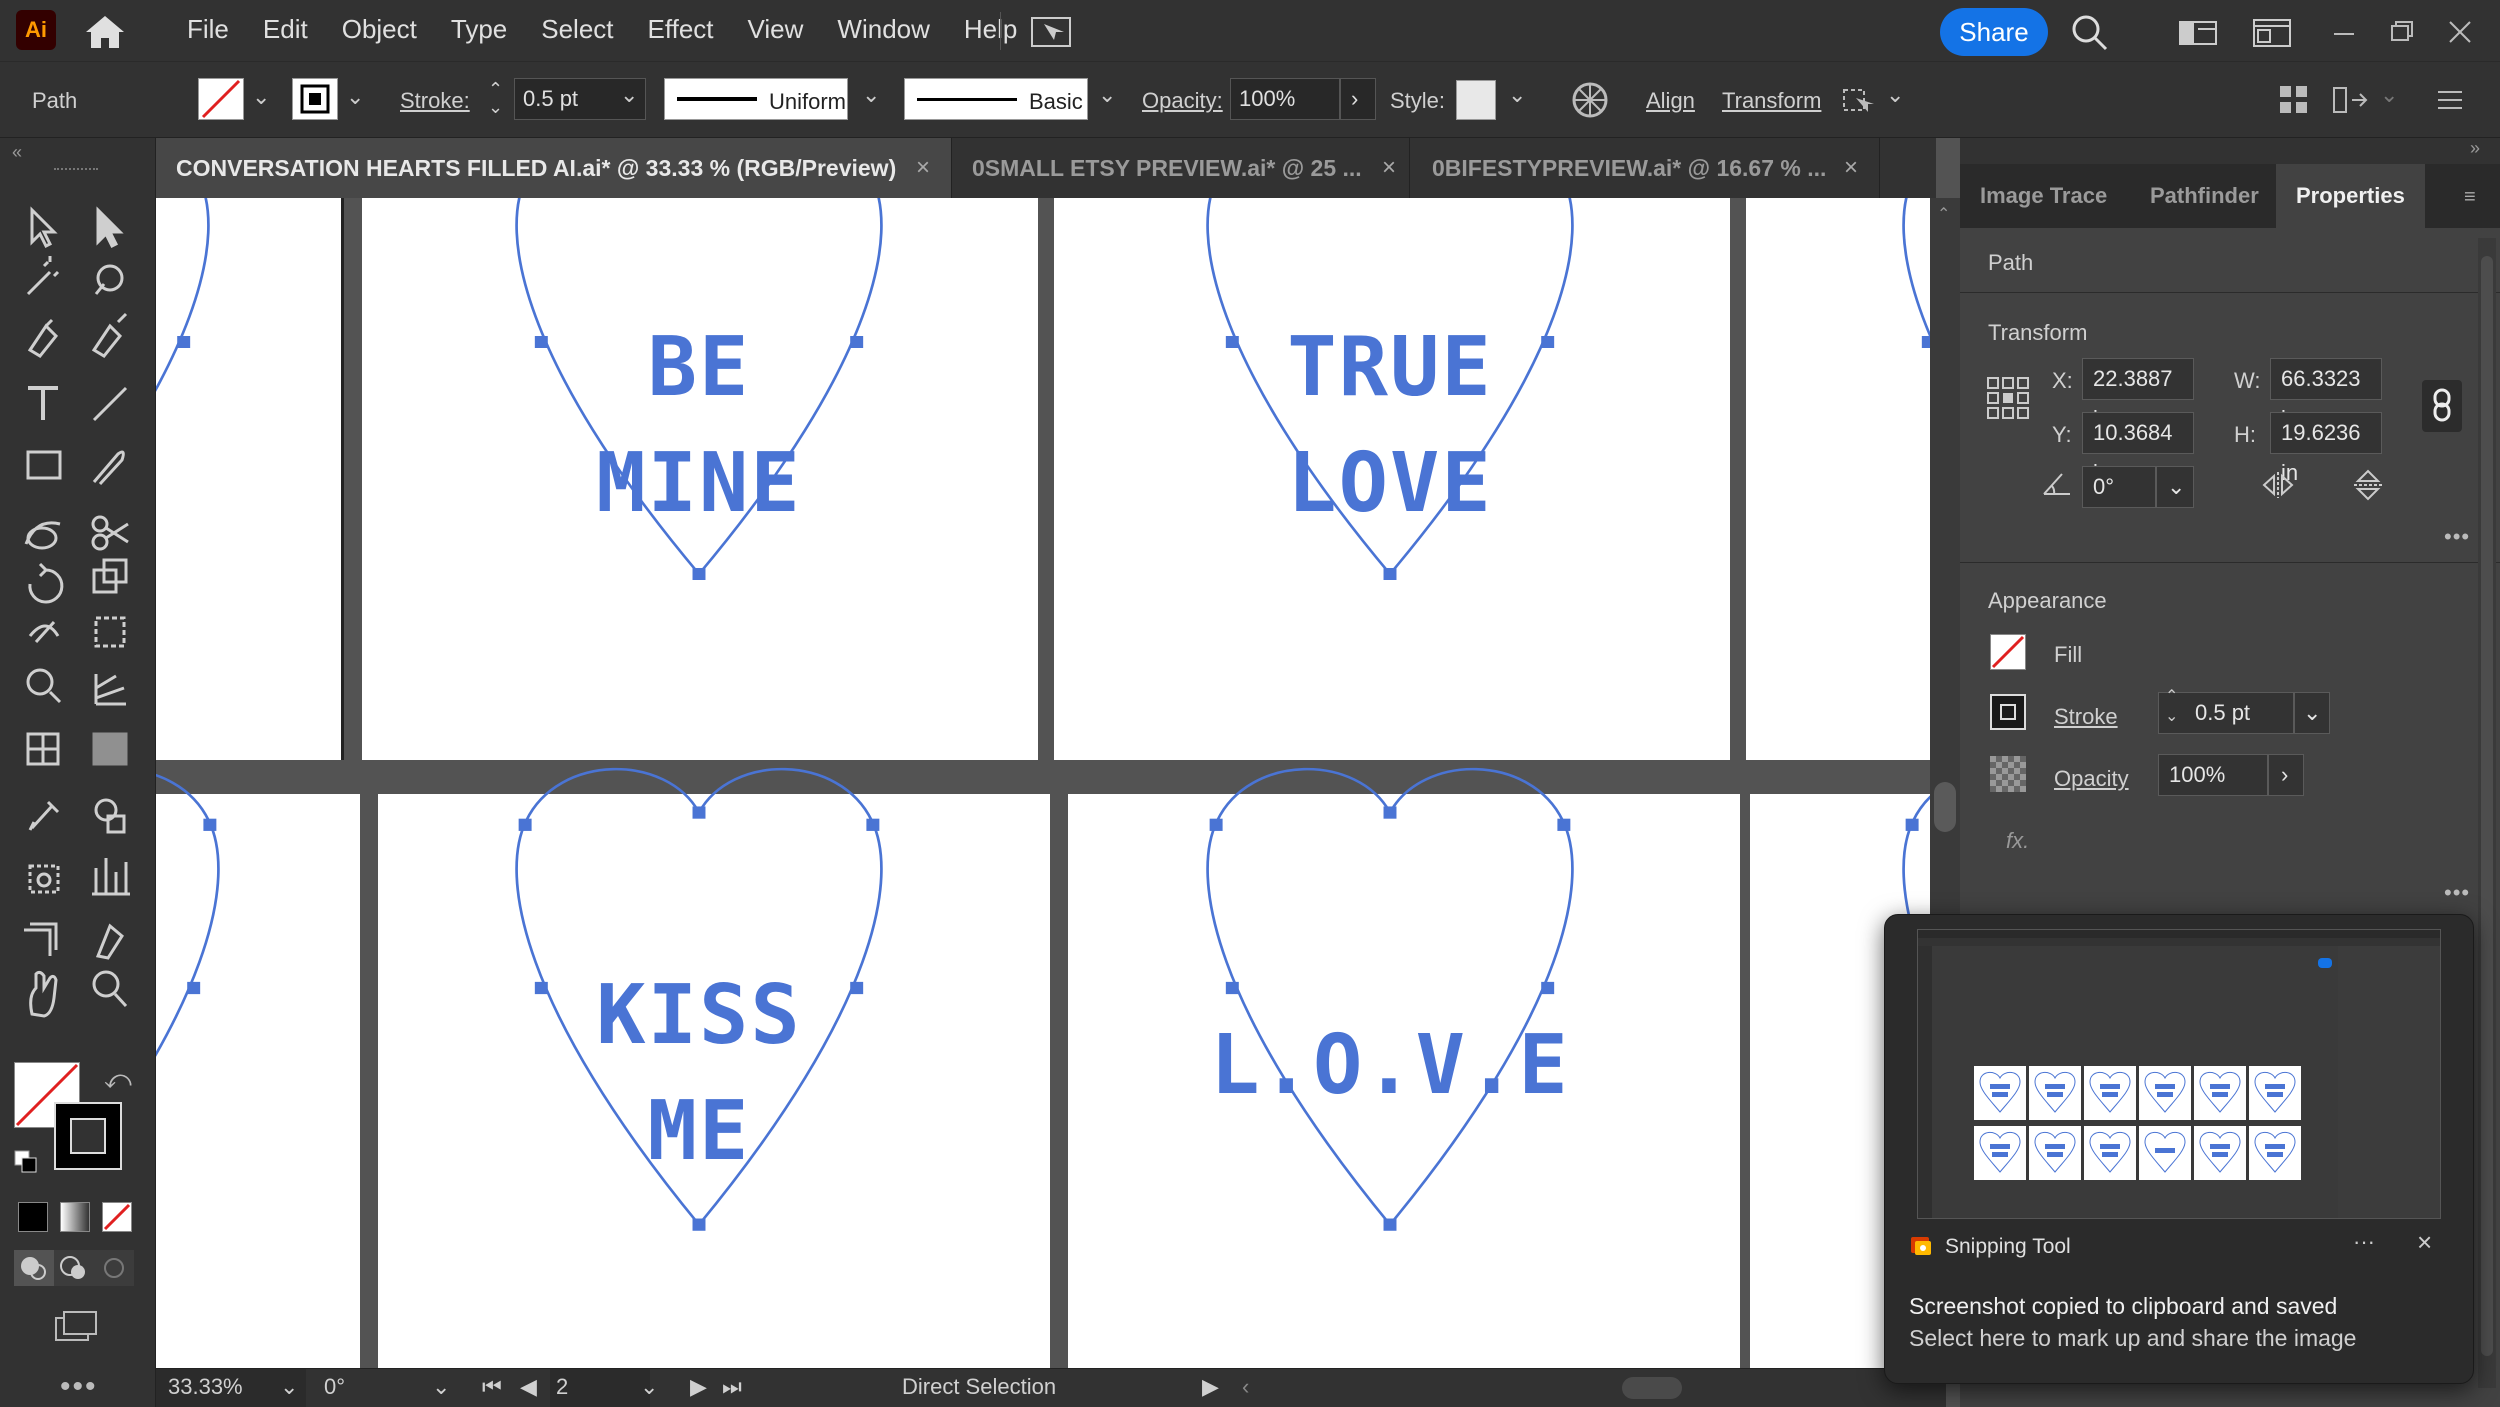  Describe the element at coordinates (2008, 398) in the screenshot. I see `reference-point-icon` at that location.